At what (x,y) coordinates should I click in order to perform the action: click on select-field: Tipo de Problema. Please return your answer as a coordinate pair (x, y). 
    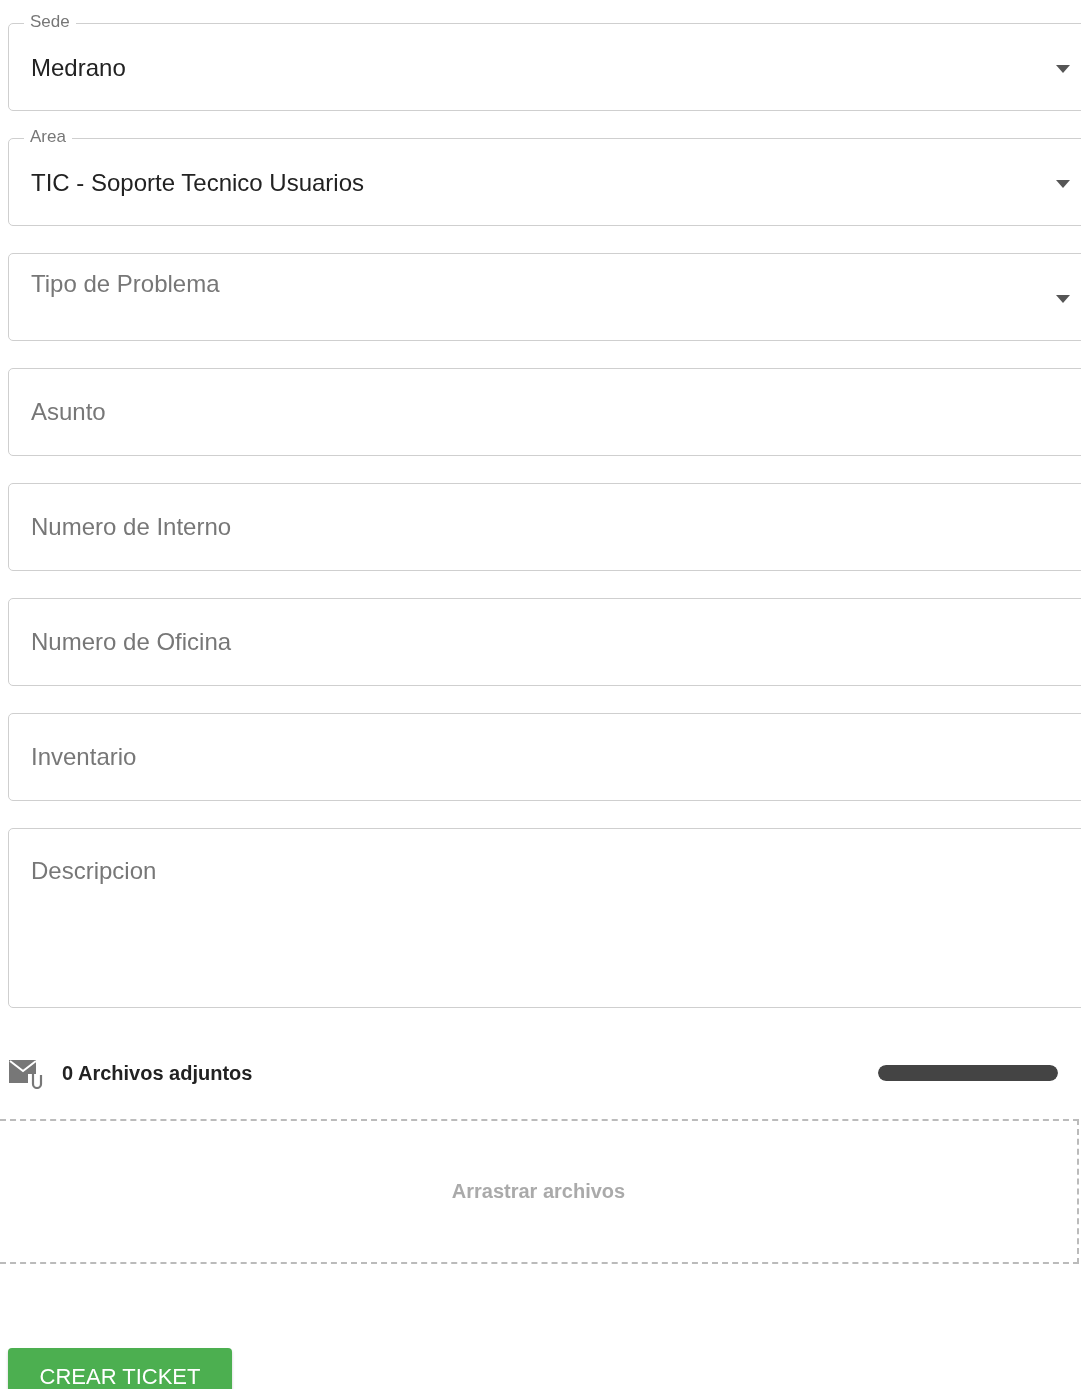
    Looking at the image, I should click on (544, 297).